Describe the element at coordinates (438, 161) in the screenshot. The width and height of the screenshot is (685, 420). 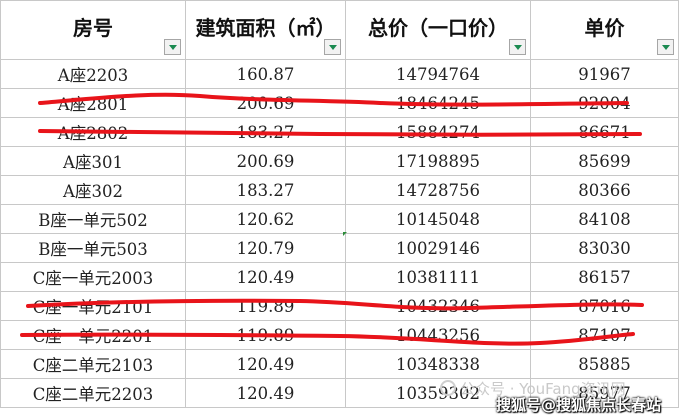
I see `cell-total: 17198895` at that location.